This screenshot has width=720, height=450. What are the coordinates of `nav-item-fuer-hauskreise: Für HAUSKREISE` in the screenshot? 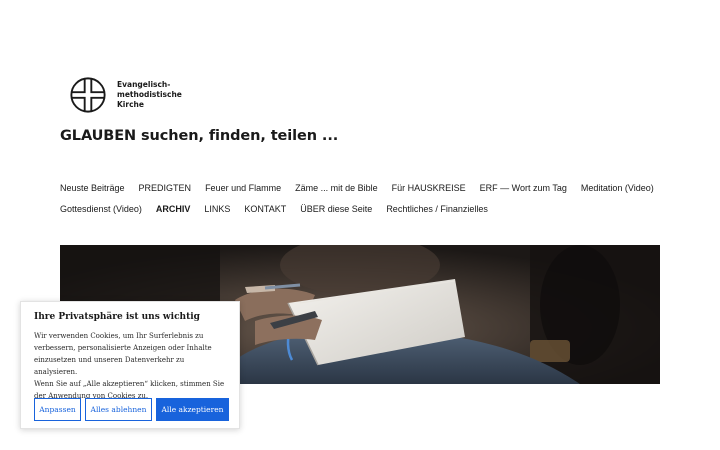 It's located at (429, 188).